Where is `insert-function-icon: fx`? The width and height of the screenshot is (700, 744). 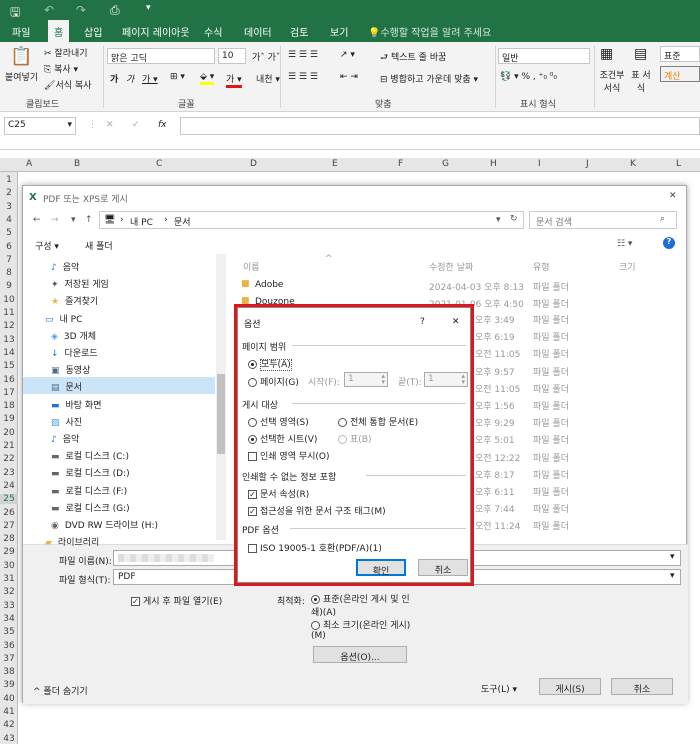
insert-function-icon: fx is located at coordinates (162, 125).